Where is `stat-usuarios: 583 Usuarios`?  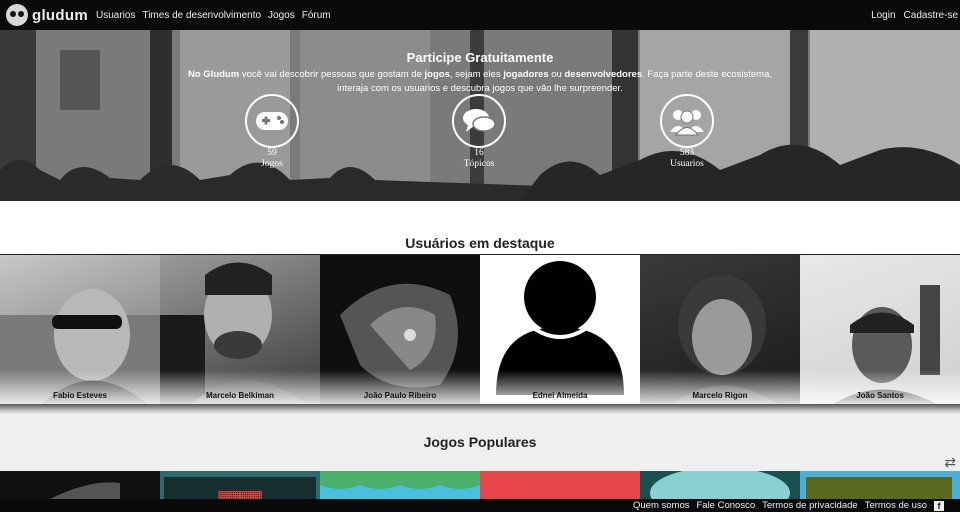 stat-usuarios: 583 Usuarios is located at coordinates (687, 132).